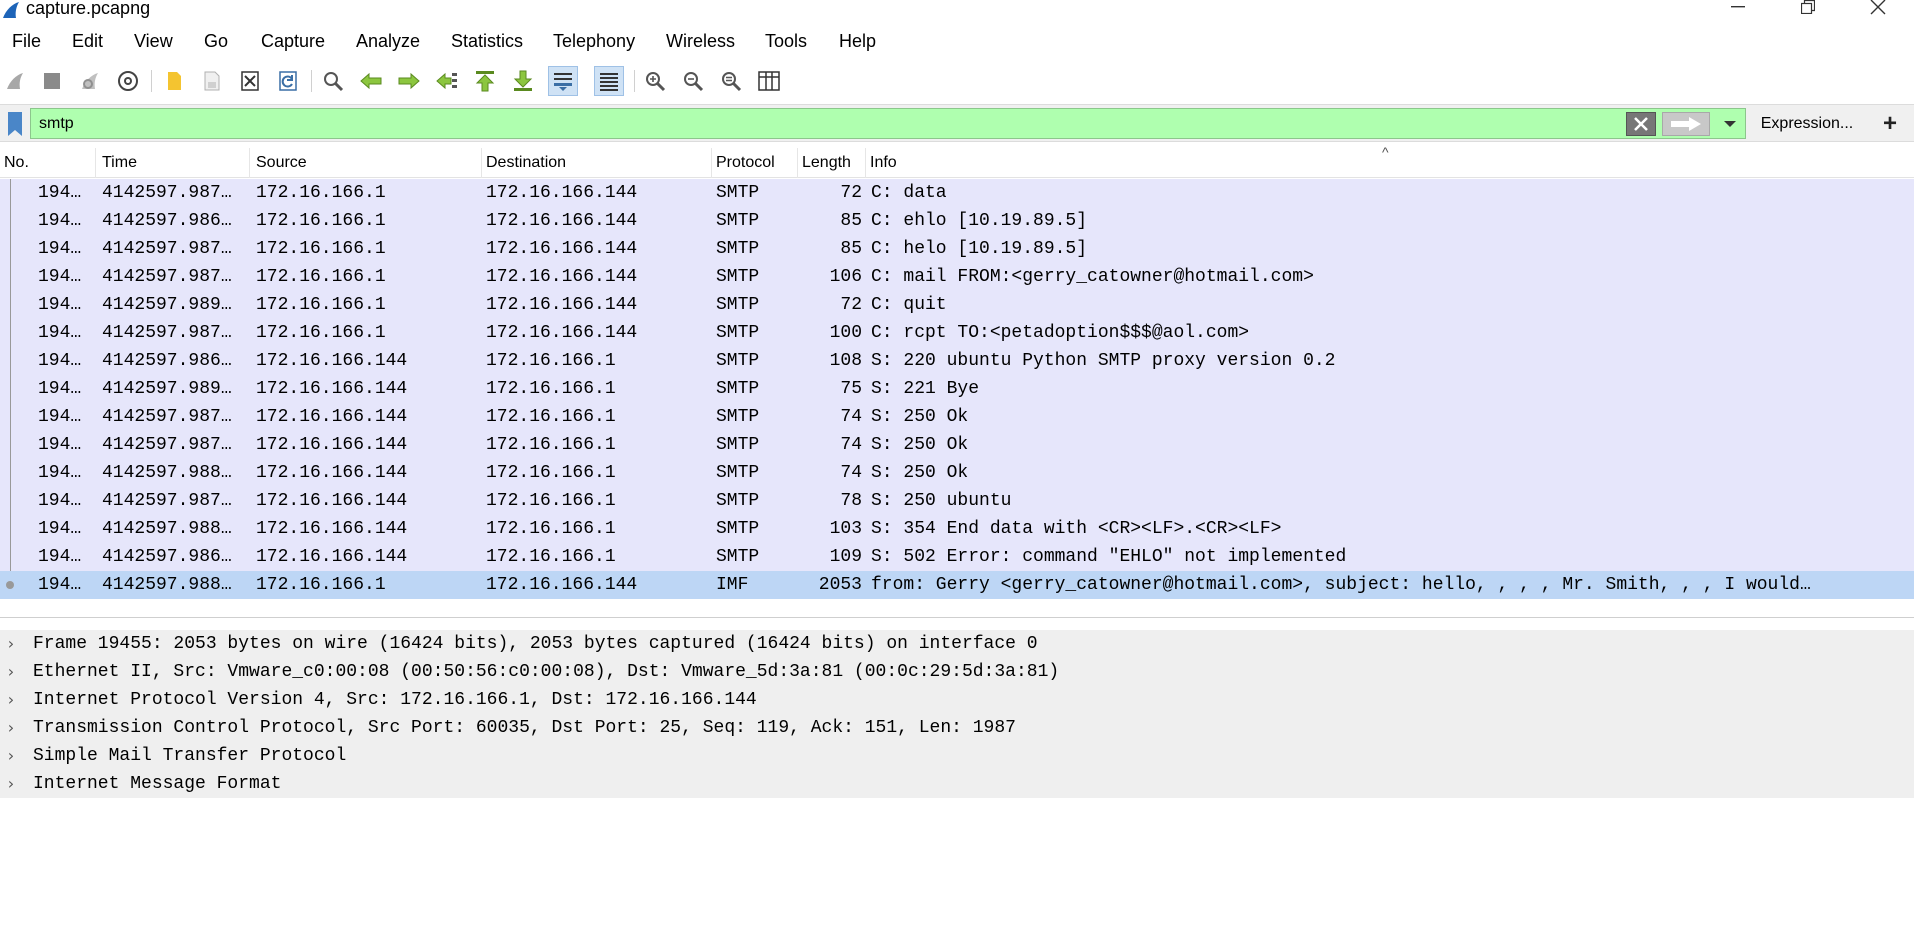 The image size is (1914, 952). I want to click on col-header-length: Length, so click(832, 163).